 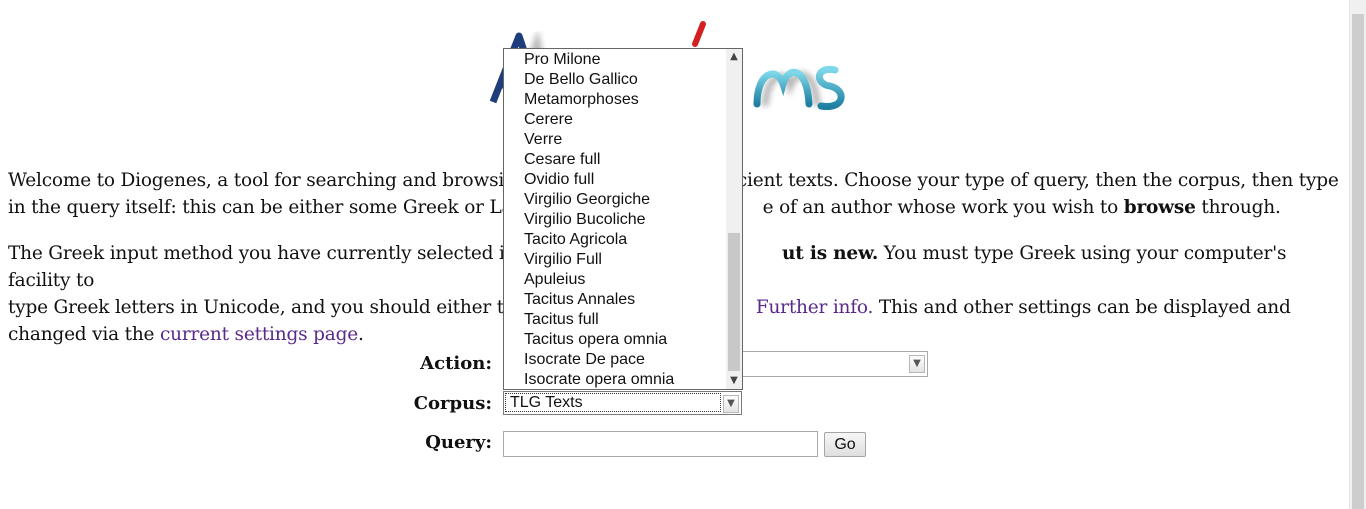 I want to click on corpus-option: Isocrate De pace, so click(x=616, y=360).